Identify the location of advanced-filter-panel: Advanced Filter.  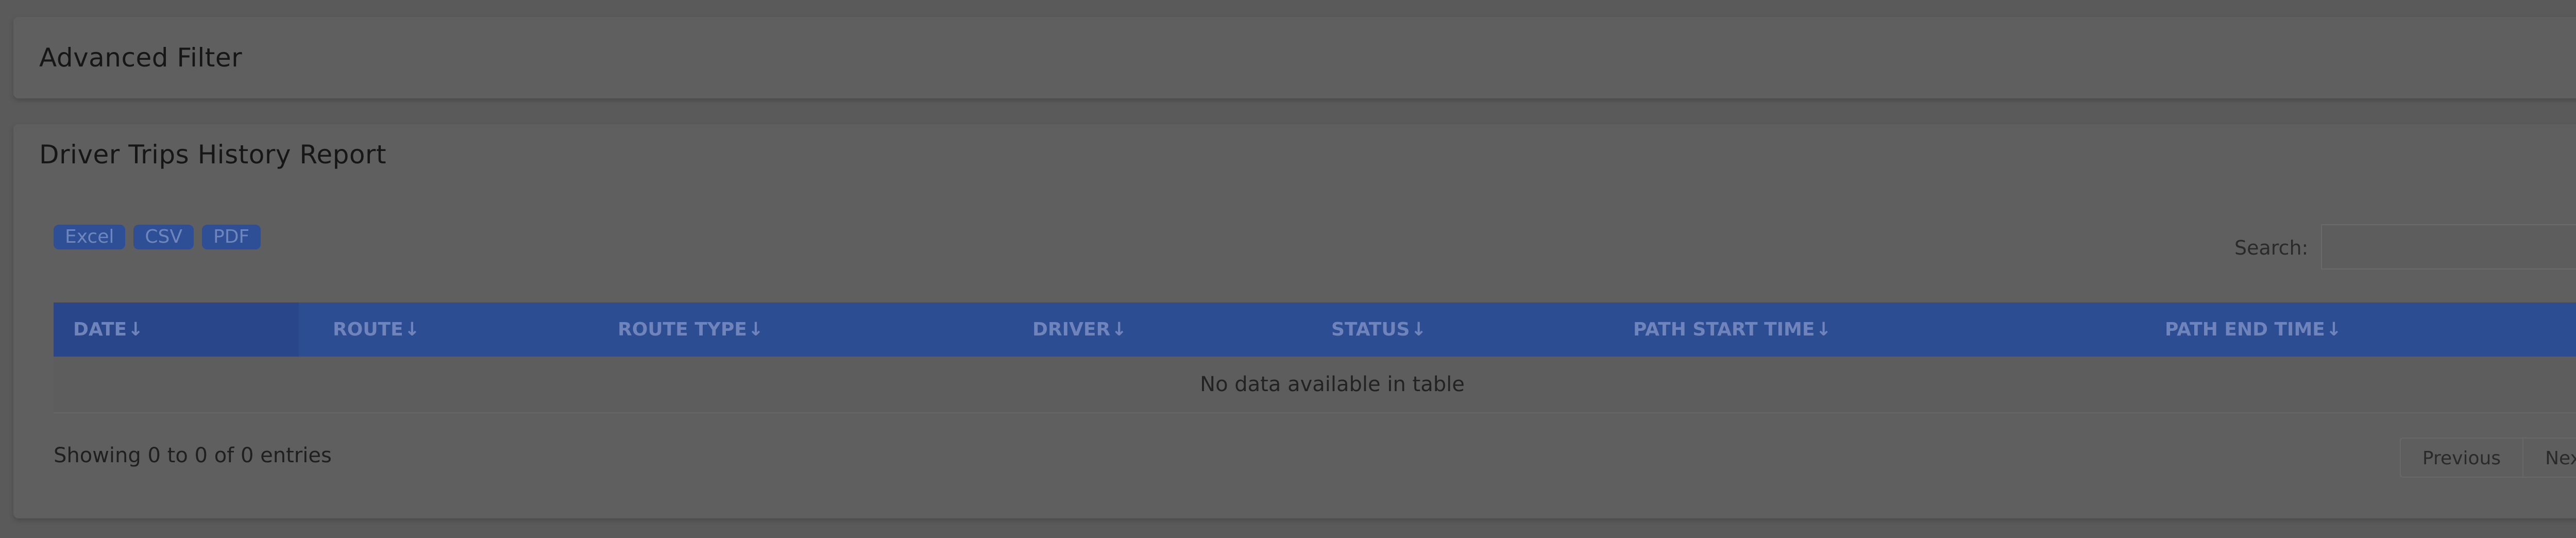
(1294, 58).